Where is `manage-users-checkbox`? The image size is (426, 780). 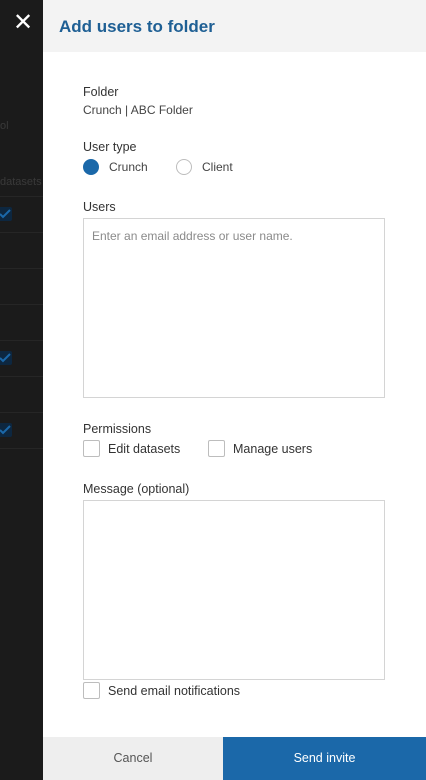 manage-users-checkbox is located at coordinates (216, 448).